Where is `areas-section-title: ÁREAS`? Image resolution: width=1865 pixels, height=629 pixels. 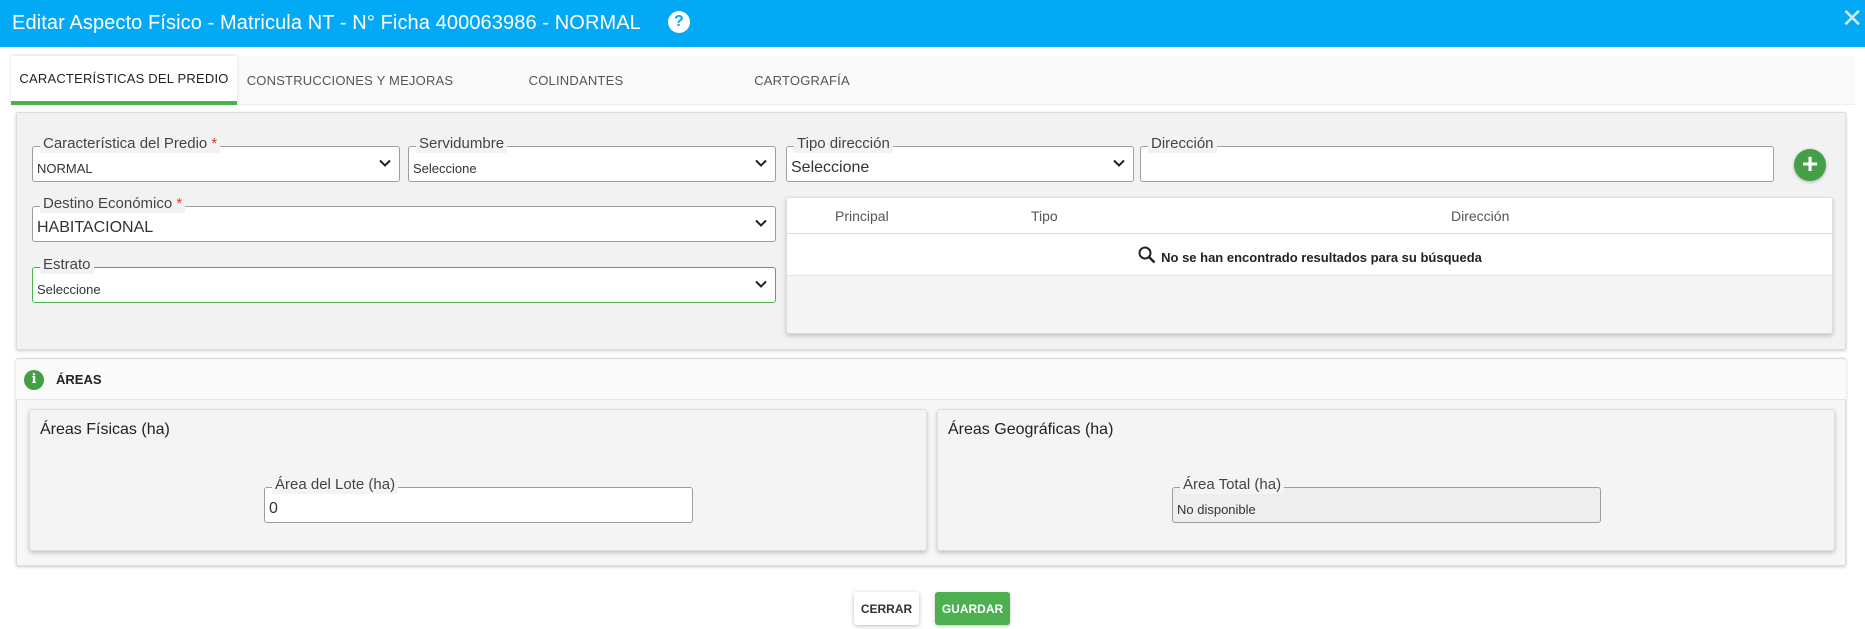
areas-section-title: ÁREAS is located at coordinates (79, 379).